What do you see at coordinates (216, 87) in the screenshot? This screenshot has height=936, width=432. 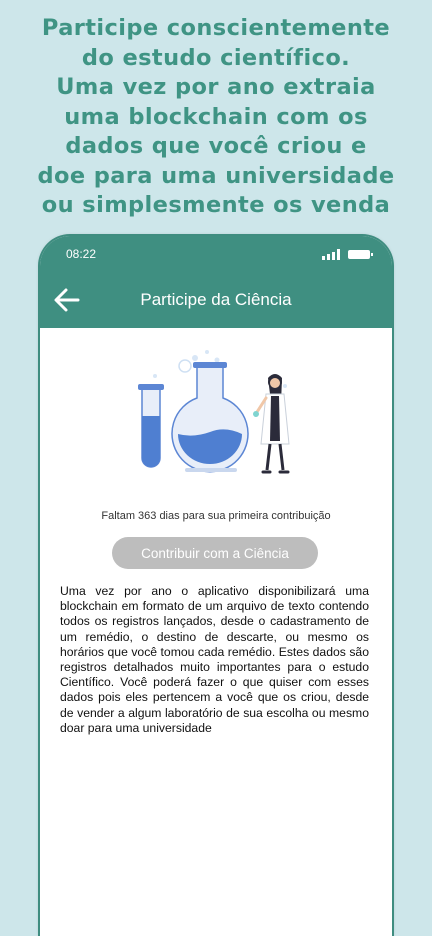 I see `headline-line: Uma vez por ano extraia` at bounding box center [216, 87].